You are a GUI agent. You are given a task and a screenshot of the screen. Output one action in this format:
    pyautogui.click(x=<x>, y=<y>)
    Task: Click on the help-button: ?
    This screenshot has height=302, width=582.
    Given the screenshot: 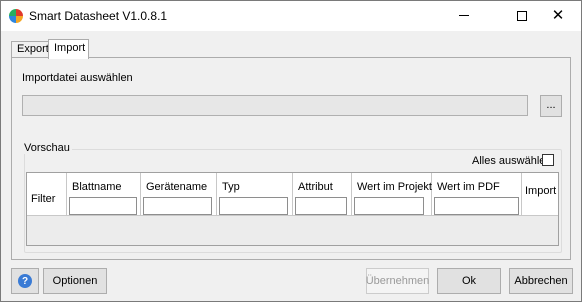 What is the action you would take?
    pyautogui.click(x=25, y=281)
    